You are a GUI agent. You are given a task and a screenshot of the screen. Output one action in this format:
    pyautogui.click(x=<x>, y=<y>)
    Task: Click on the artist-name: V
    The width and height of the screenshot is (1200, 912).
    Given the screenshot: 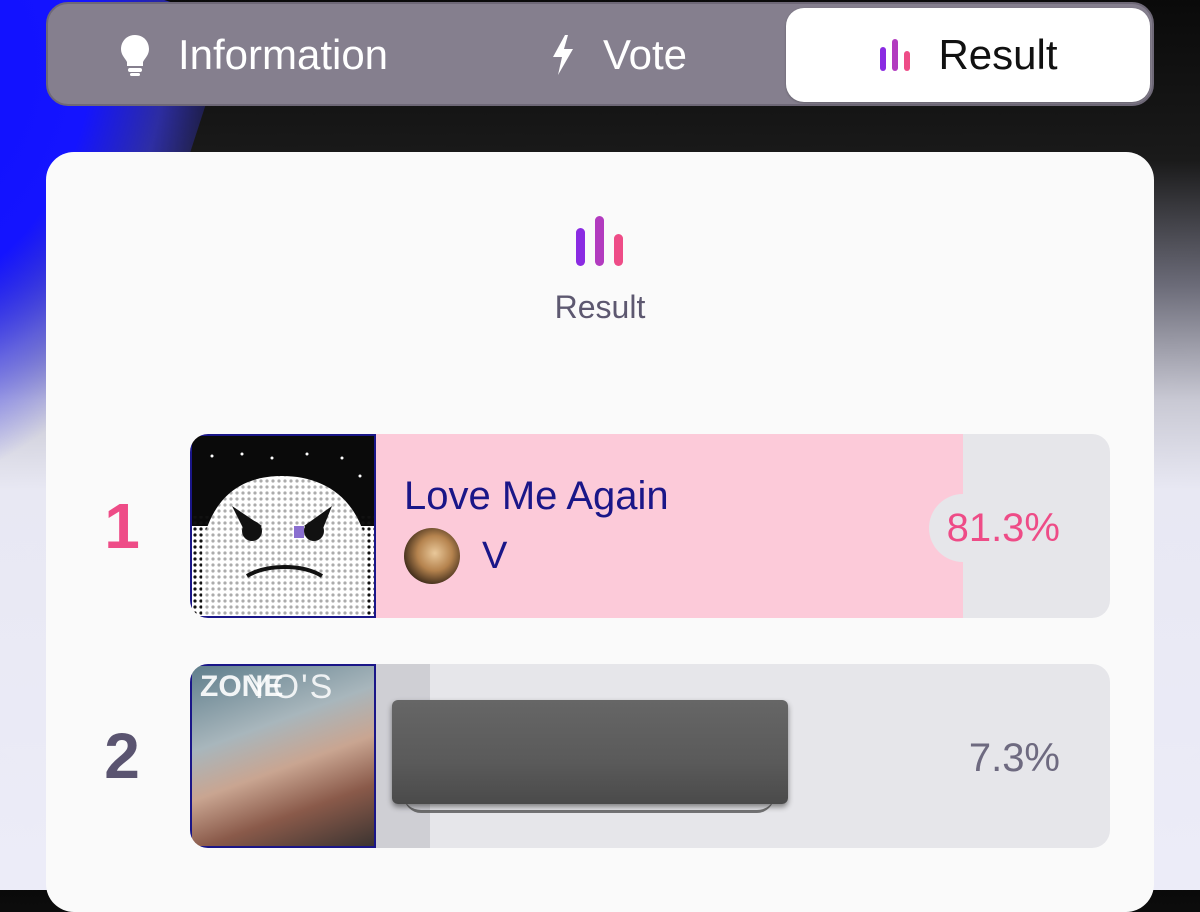 What is the action you would take?
    pyautogui.click(x=495, y=555)
    